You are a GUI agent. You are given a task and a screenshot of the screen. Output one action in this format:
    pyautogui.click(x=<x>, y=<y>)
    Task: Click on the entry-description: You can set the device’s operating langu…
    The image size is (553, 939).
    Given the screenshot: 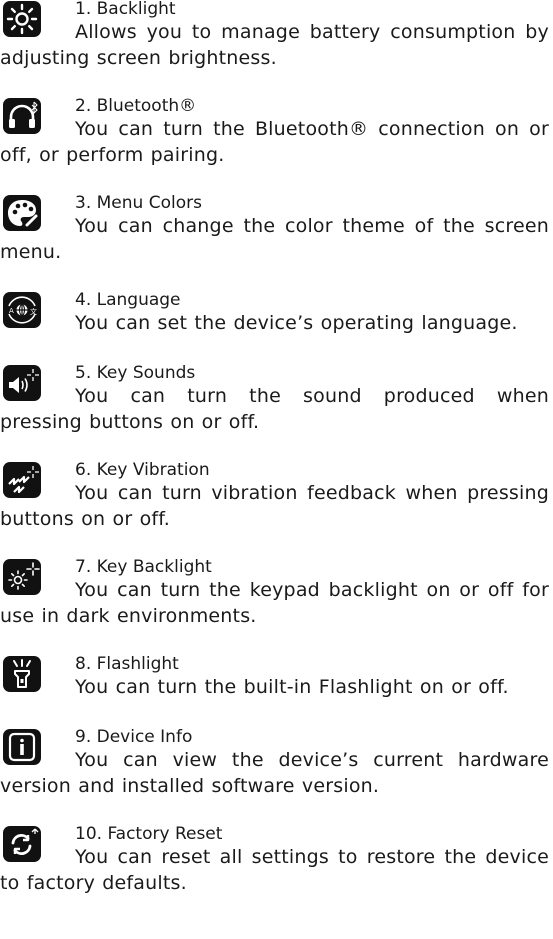 What is the action you would take?
    pyautogui.click(x=296, y=323)
    